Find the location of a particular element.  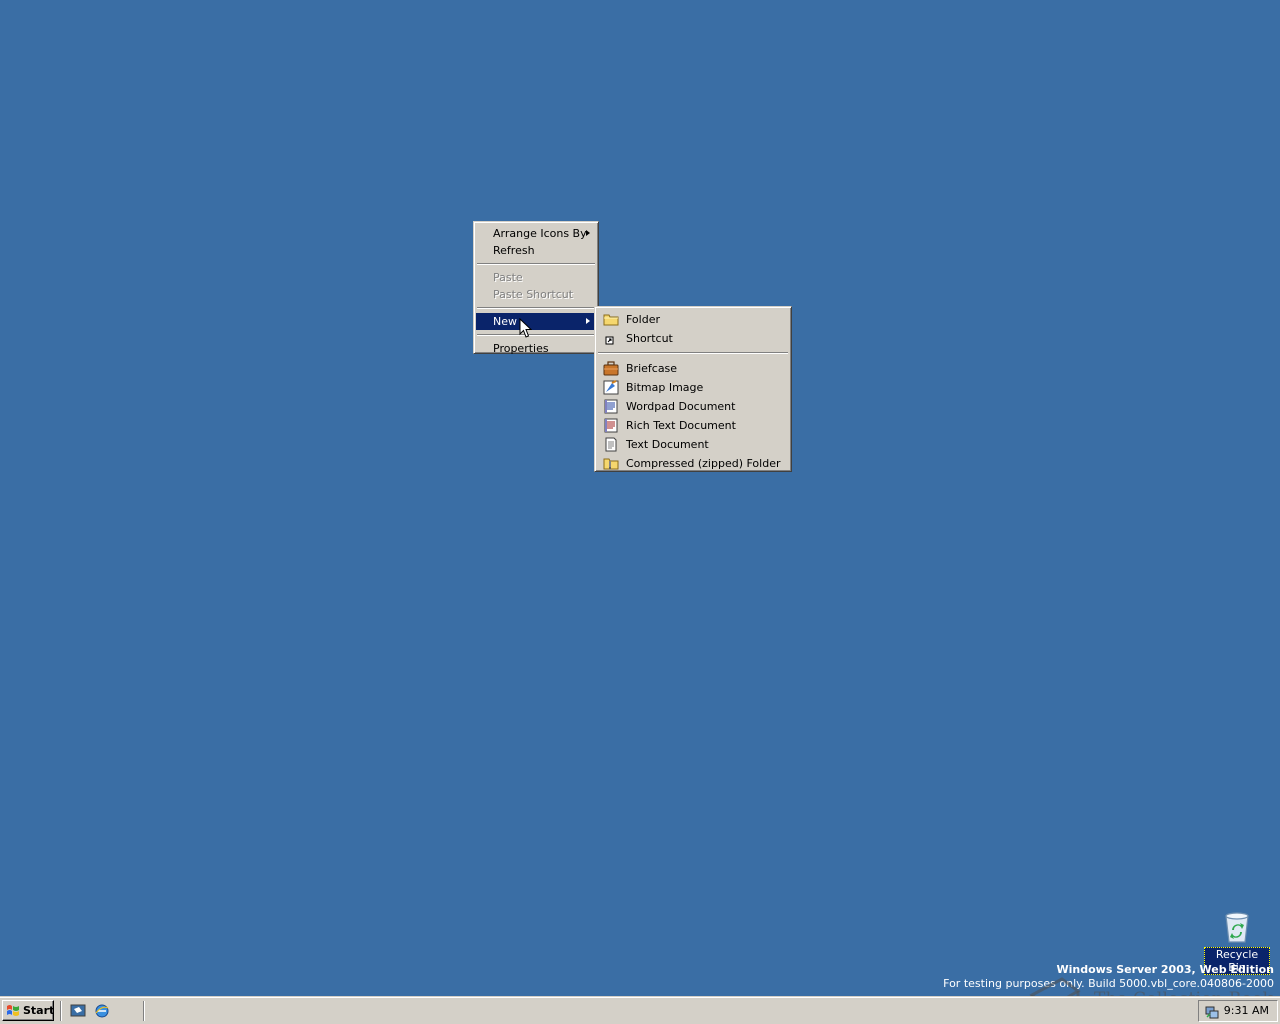

taskbar: Start 9:31 AM is located at coordinates (640, 1010).